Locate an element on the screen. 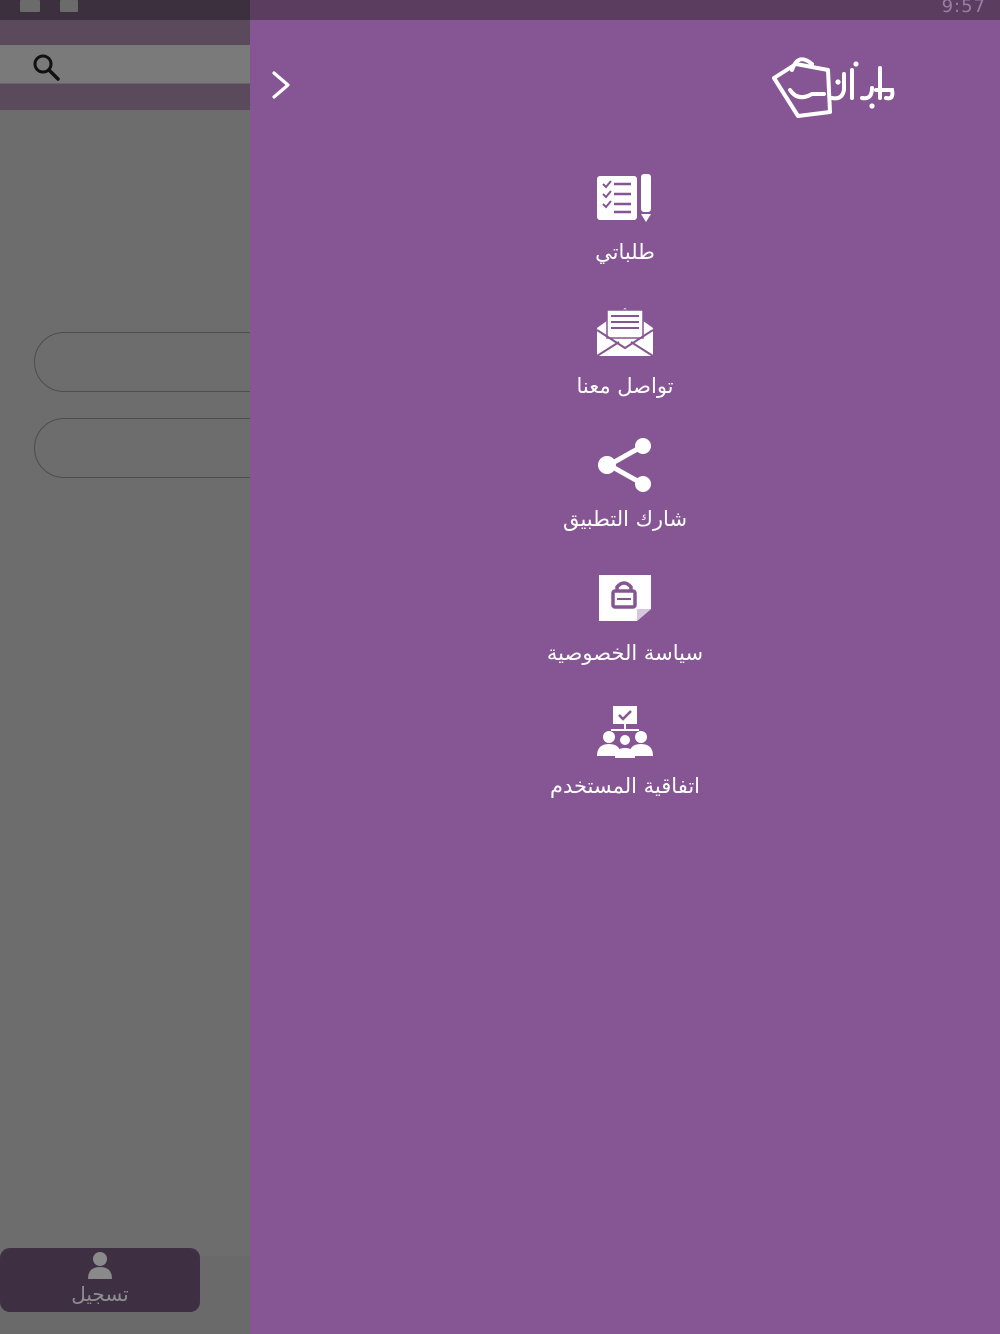 The height and width of the screenshot is (1334, 1000). menu-item-contact-us: تواصل معنا is located at coordinates (625, 364).